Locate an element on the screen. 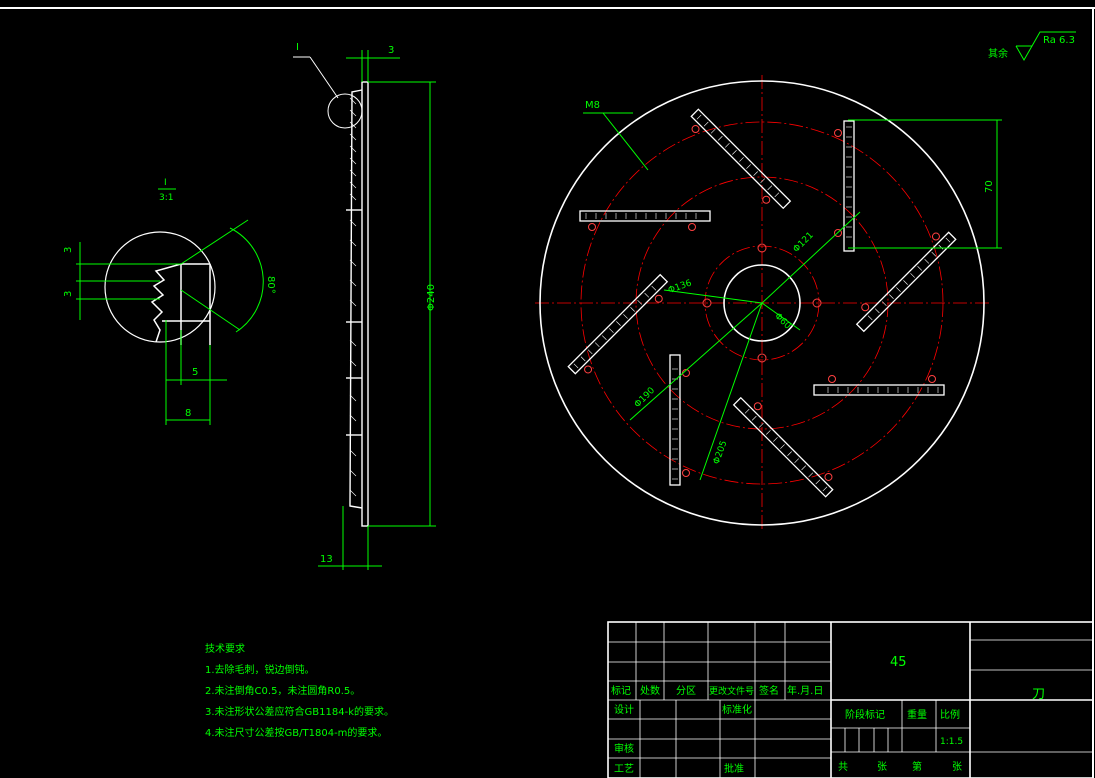 Image resolution: width=1095 pixels, height=778 pixels. tb-rev-date: 年.月.日 is located at coordinates (805, 690).